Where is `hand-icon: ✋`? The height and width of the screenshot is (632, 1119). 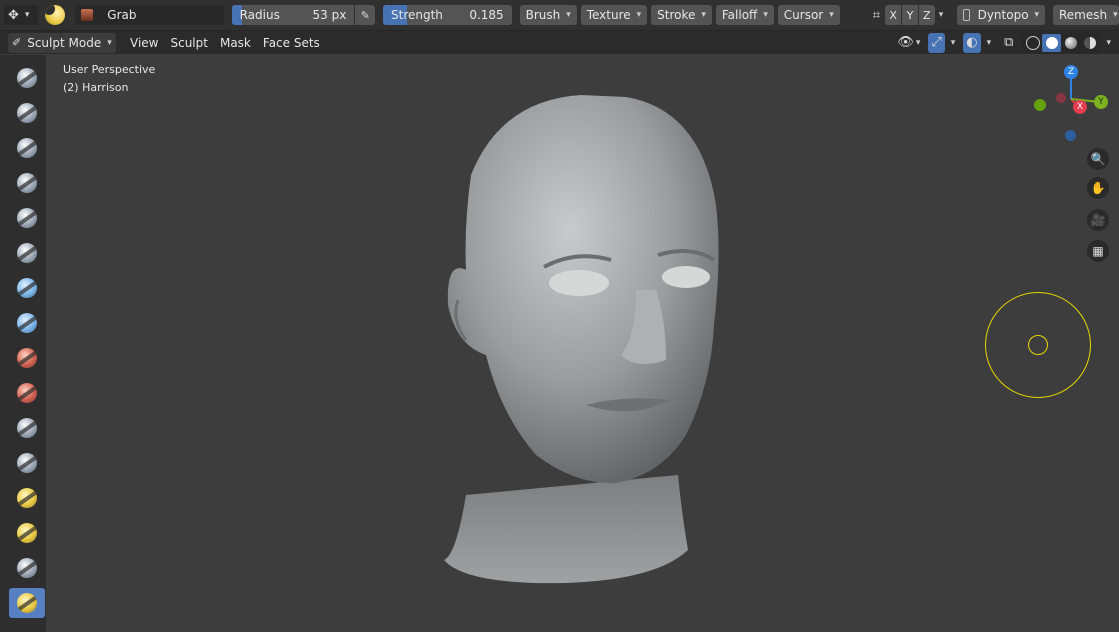 hand-icon: ✋ is located at coordinates (1098, 188).